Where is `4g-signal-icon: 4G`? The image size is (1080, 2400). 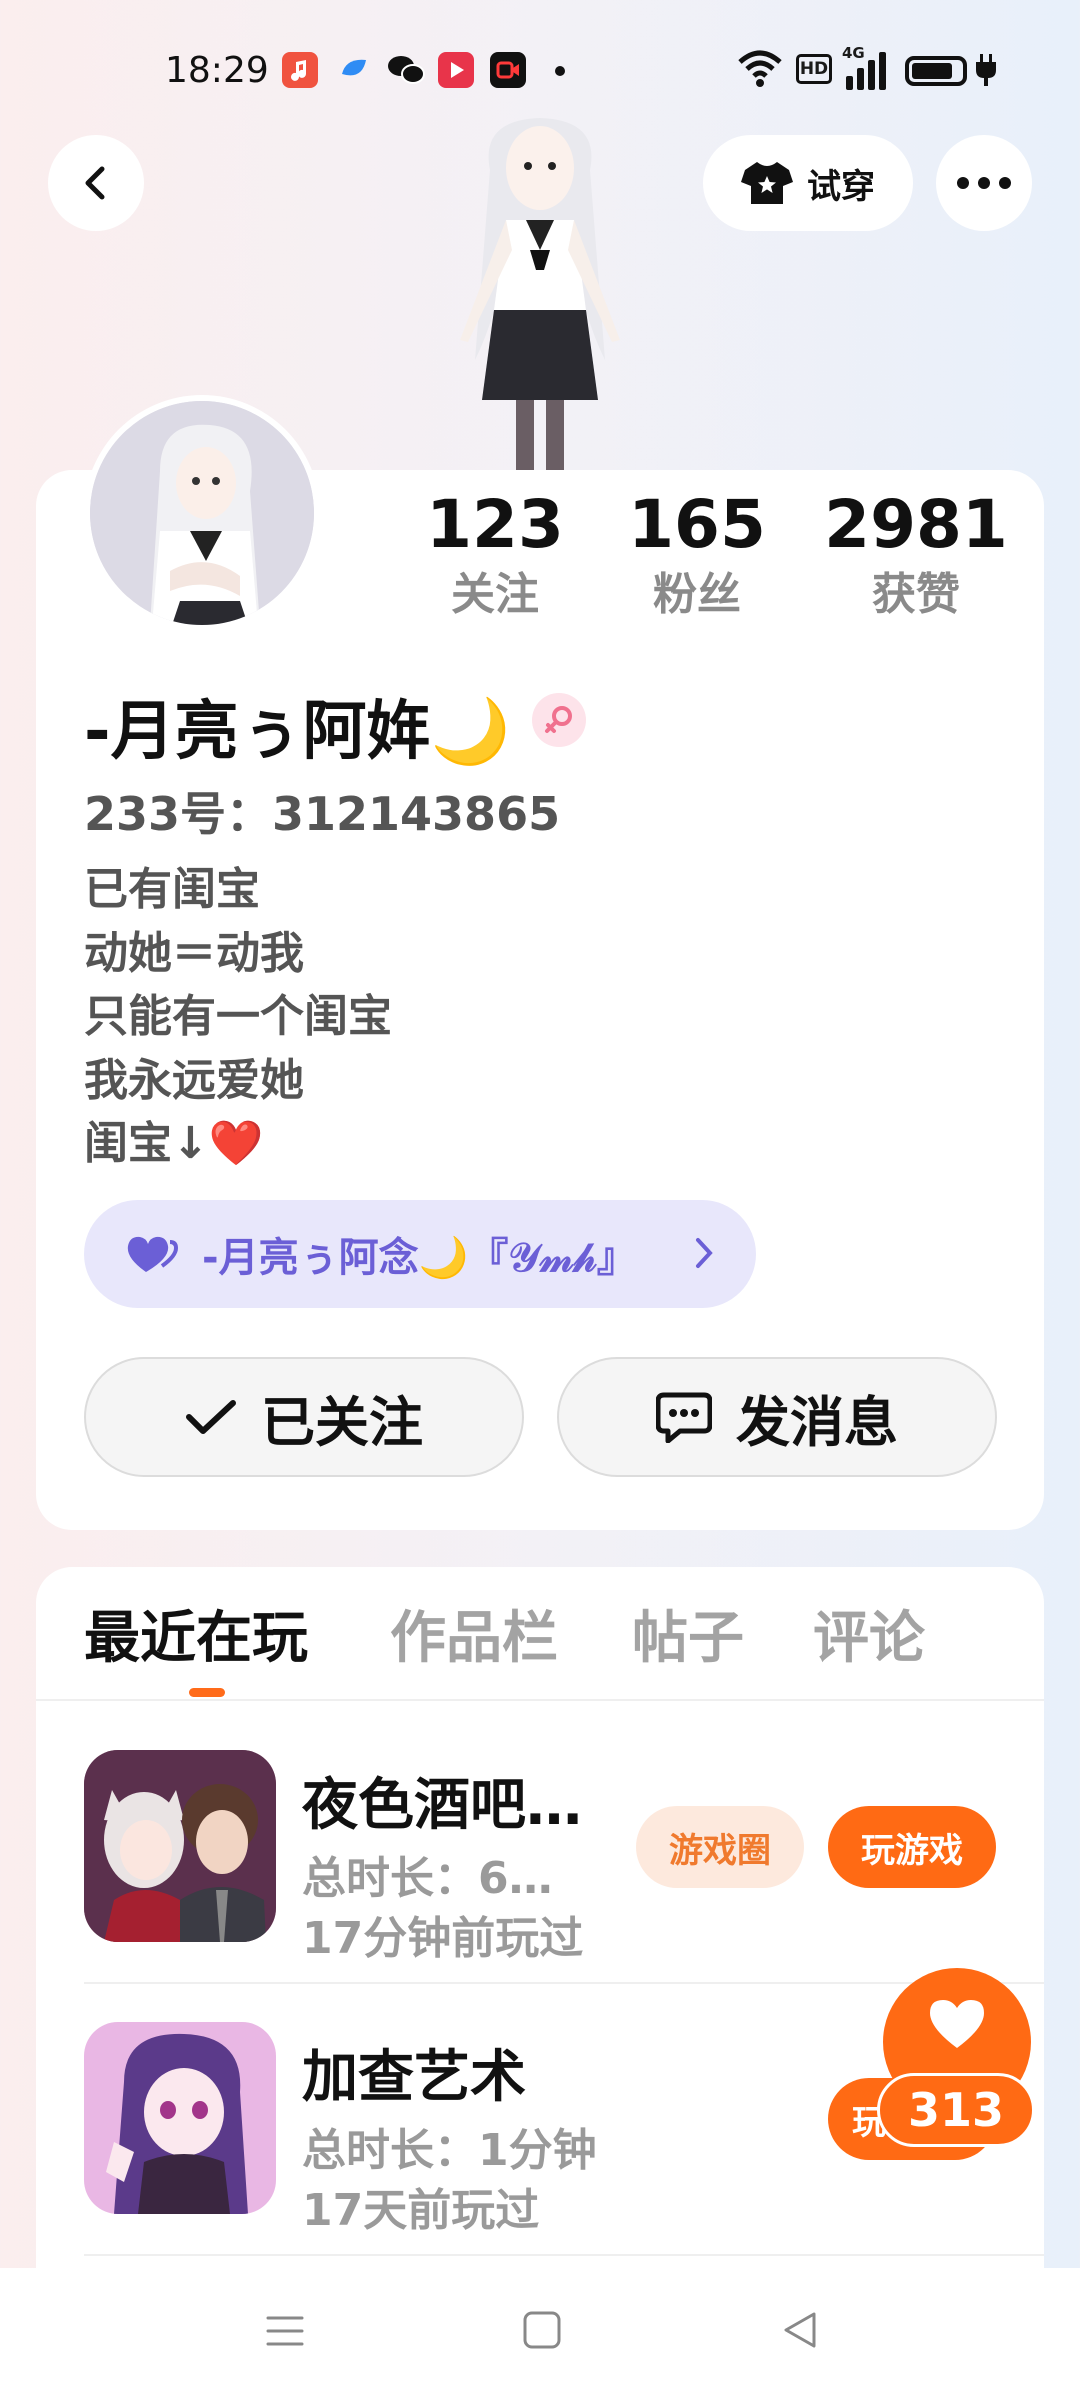 4g-signal-icon: 4G is located at coordinates (869, 67).